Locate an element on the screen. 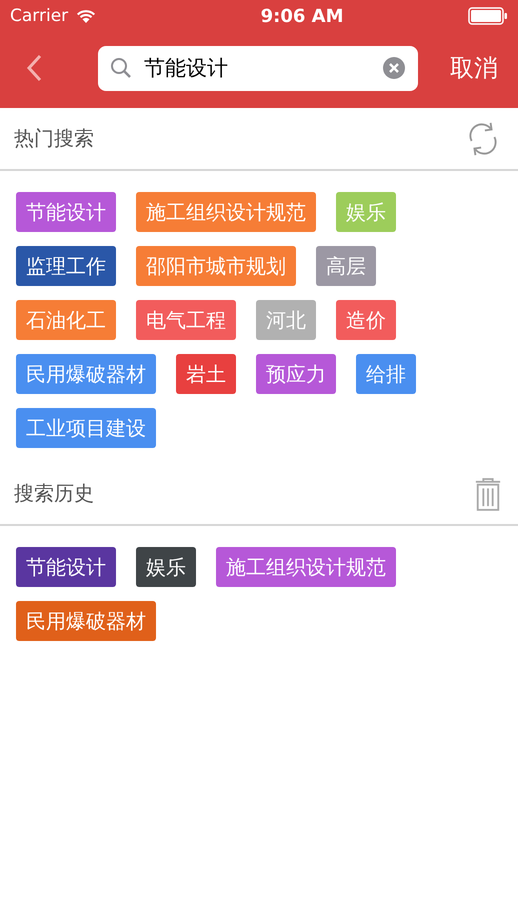 The height and width of the screenshot is (920, 518). tag-button: 石油化工 is located at coordinates (66, 320).